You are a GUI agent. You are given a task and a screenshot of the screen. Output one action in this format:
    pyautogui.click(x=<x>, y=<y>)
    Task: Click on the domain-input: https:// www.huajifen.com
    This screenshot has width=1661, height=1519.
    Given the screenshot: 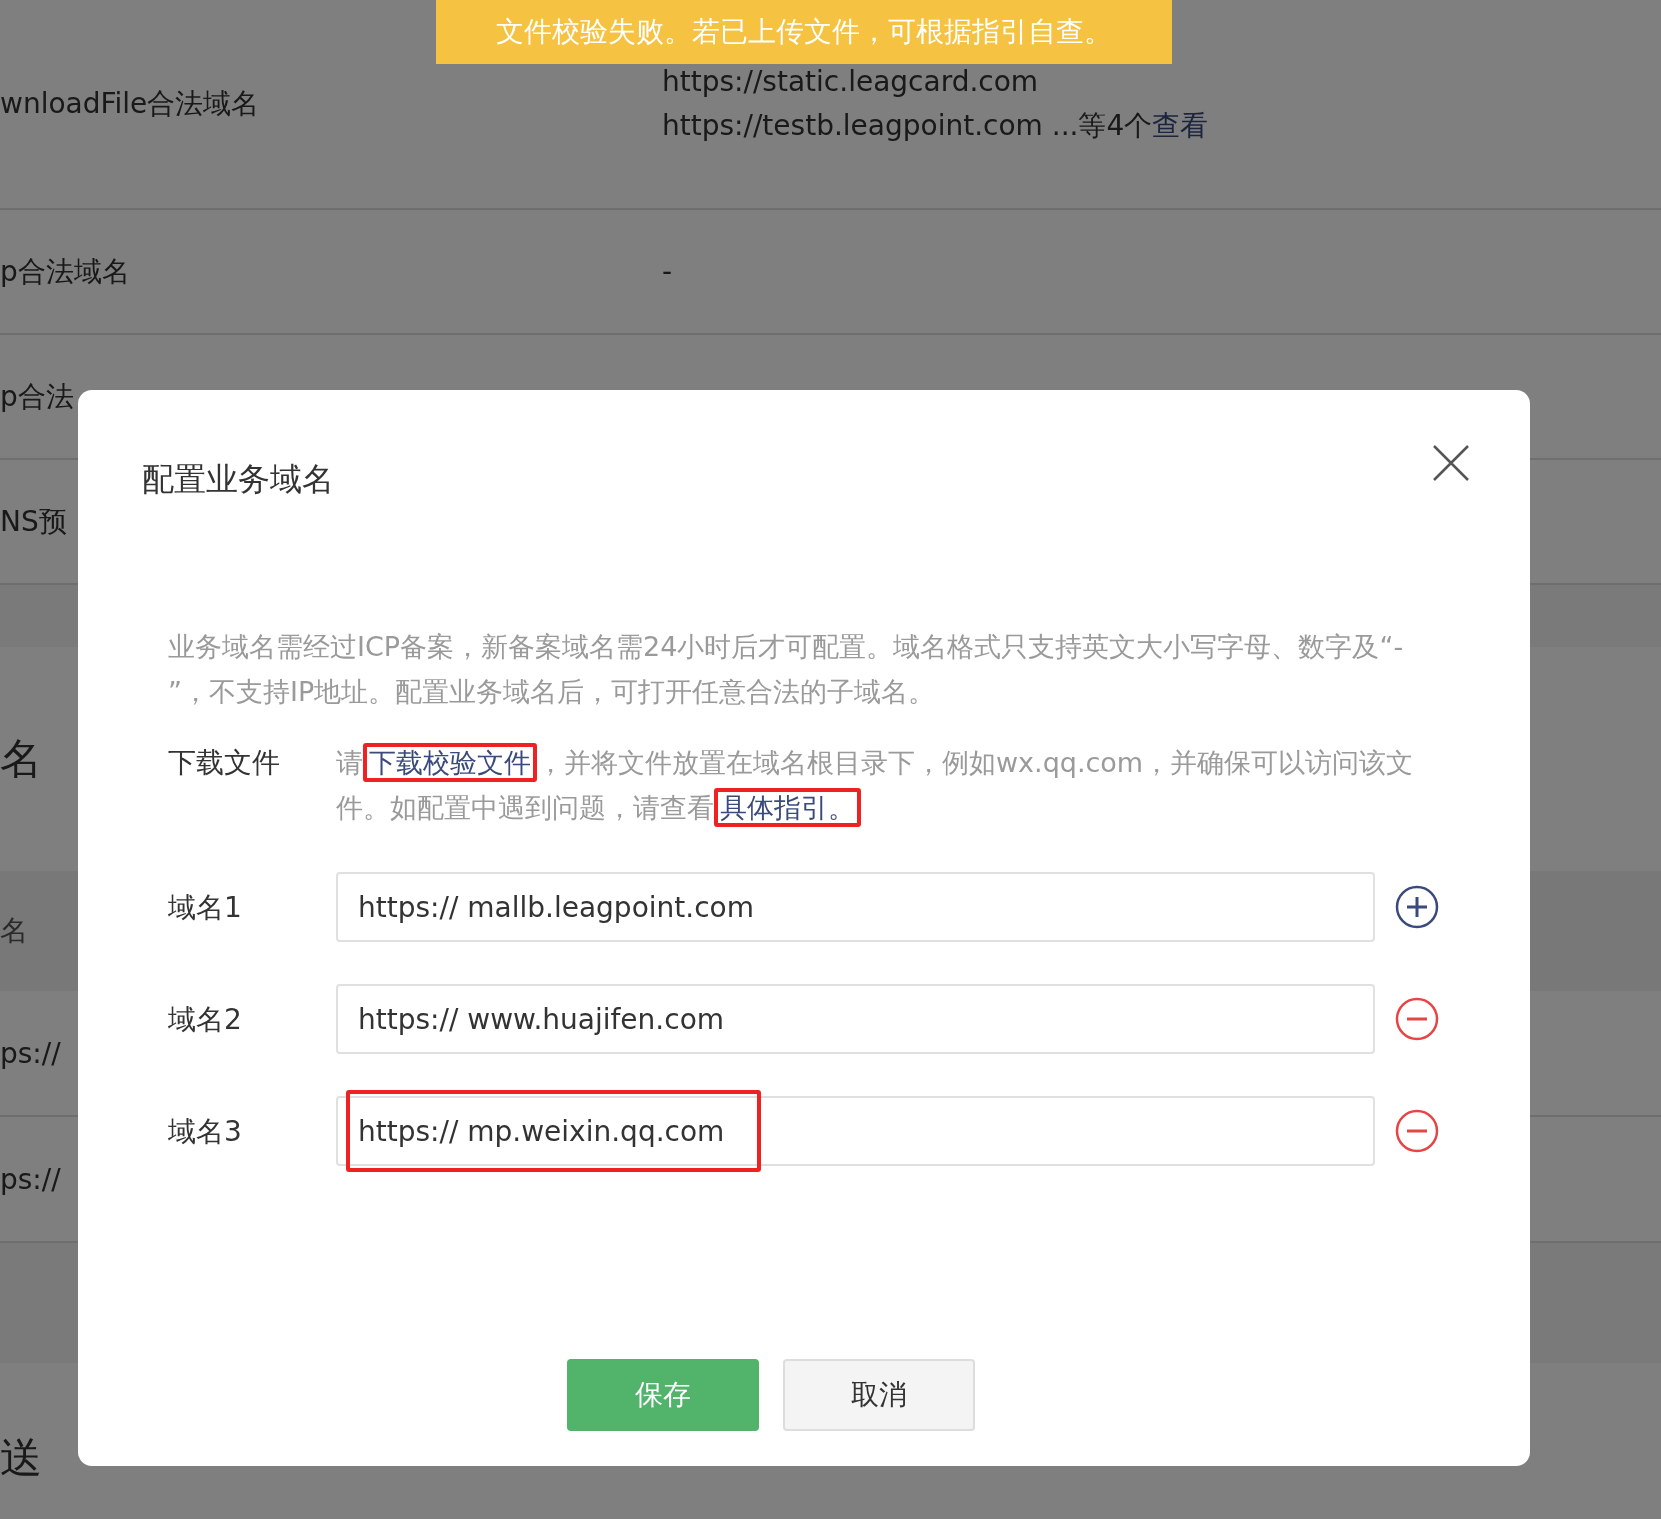 What is the action you would take?
    pyautogui.click(x=855, y=1019)
    